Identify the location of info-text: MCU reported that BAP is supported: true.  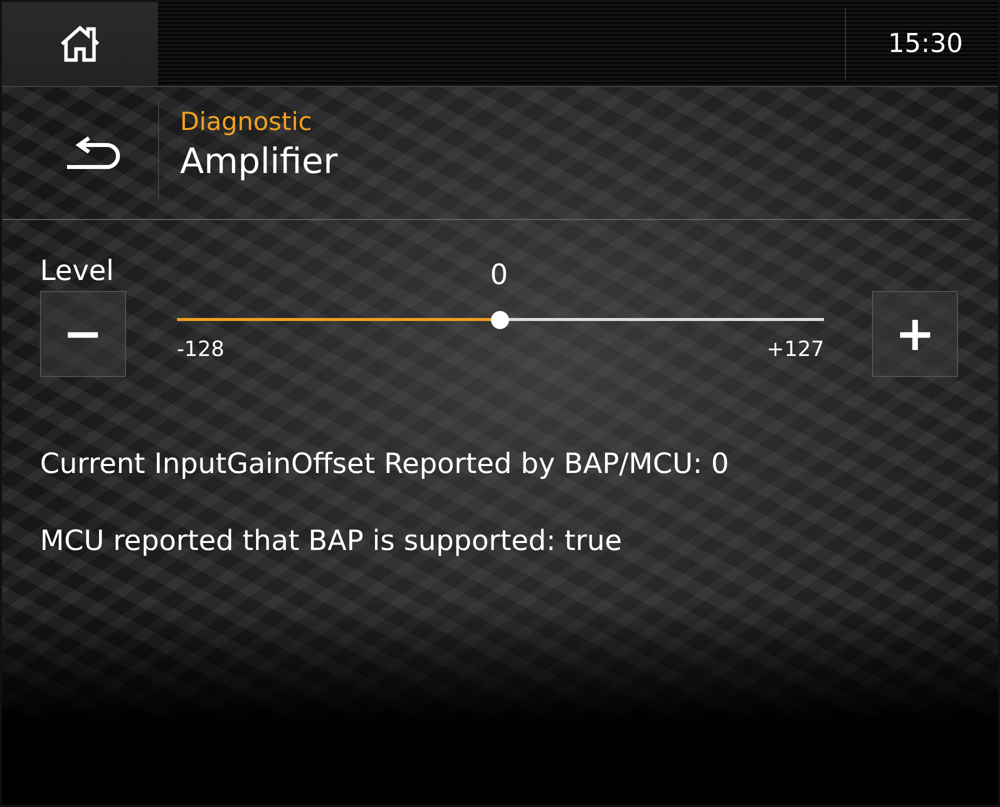
(331, 540).